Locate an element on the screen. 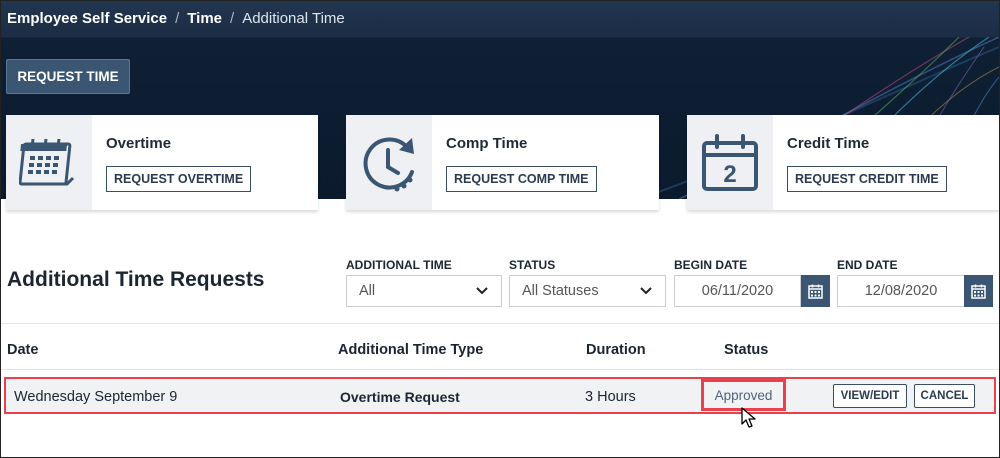 This screenshot has width=1000, height=458. card-title: Credit Time is located at coordinates (828, 143).